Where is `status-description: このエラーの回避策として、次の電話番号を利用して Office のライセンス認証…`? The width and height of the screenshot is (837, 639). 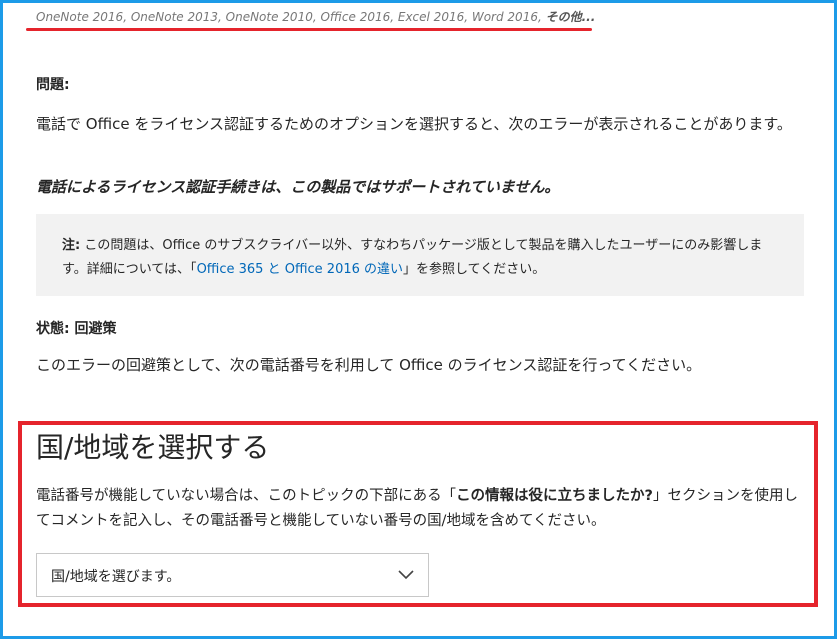 status-description: このエラーの回避策として、次の電話番号を利用して Office のライセンス認証… is located at coordinates (369, 365).